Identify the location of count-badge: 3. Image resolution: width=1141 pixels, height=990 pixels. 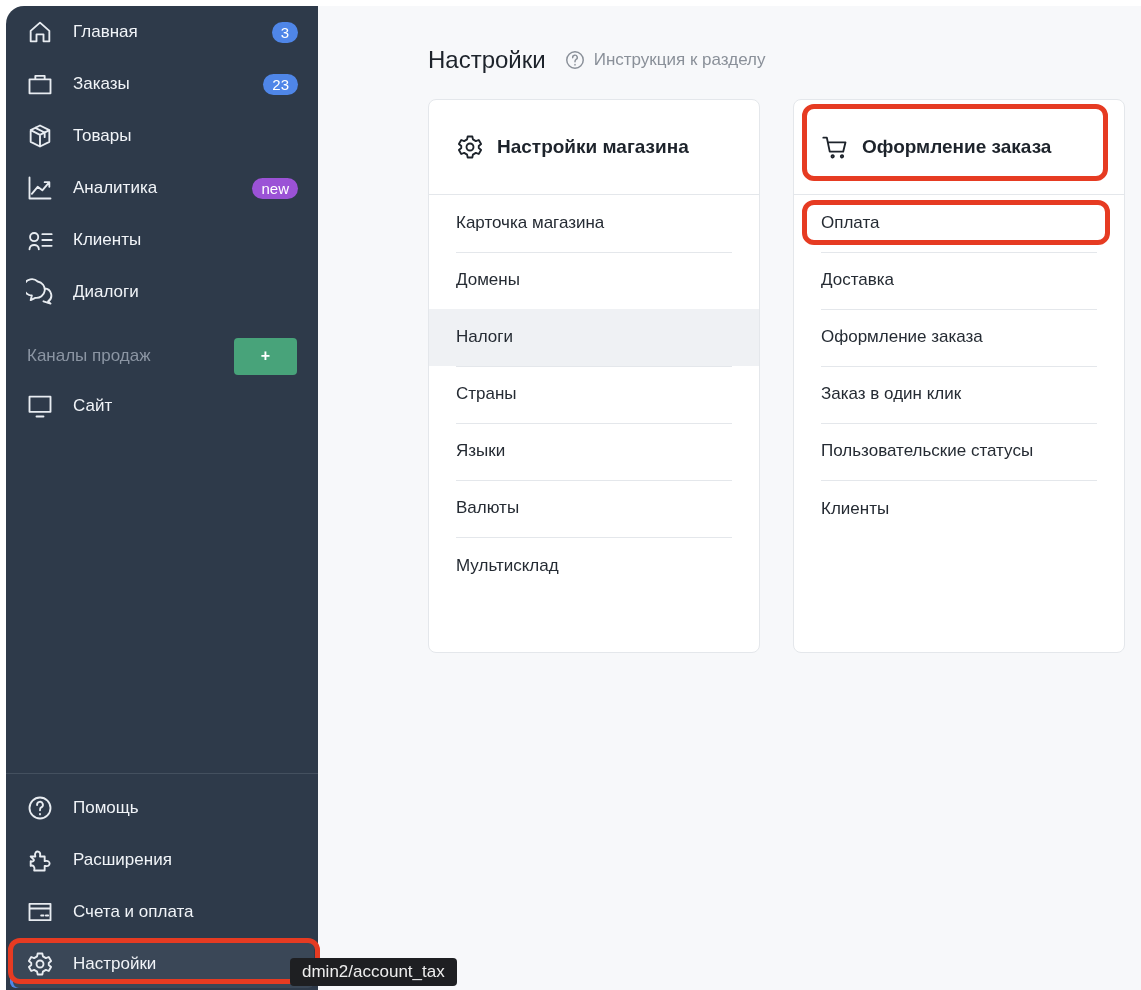
(284, 32).